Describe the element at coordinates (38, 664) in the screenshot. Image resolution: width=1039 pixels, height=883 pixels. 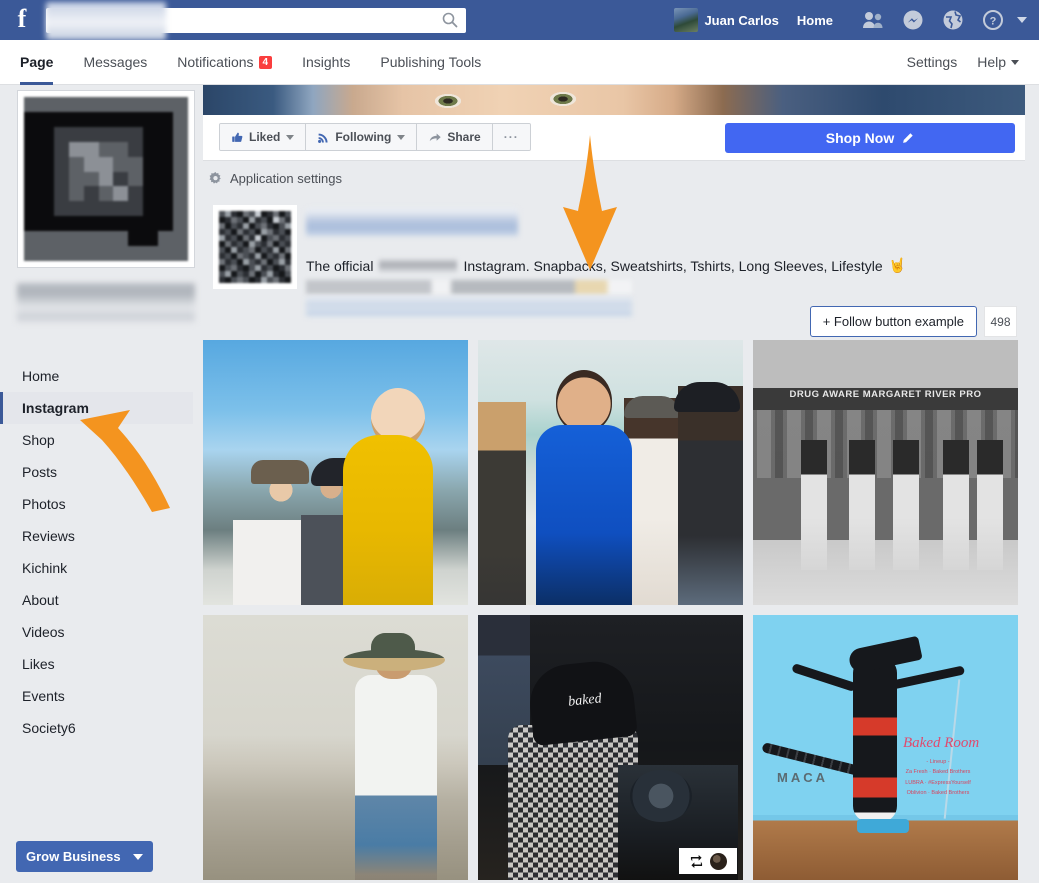
I see `sidebar-item-label: Likes` at that location.